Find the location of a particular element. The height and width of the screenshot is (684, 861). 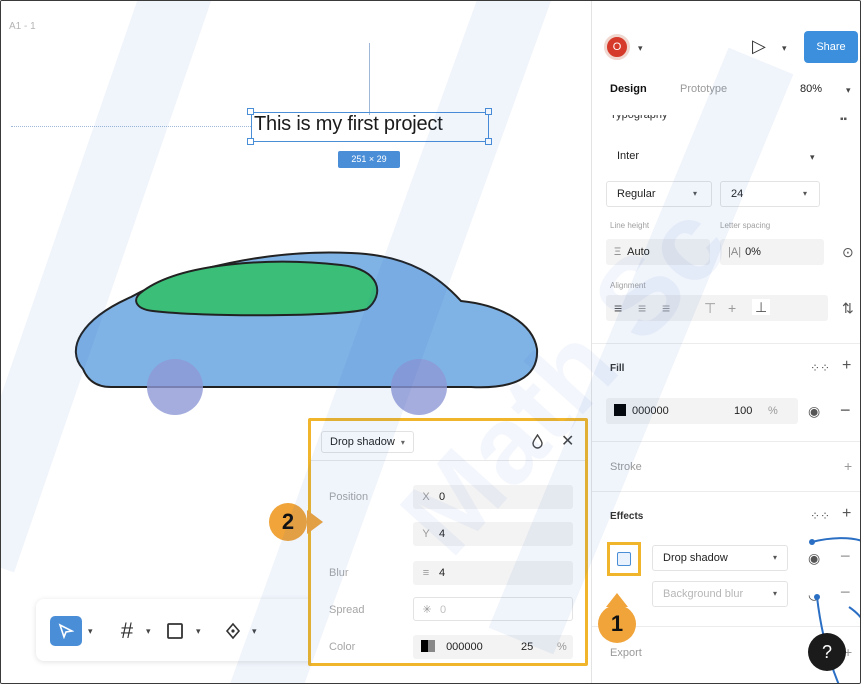

align-top-icon: ⊤ is located at coordinates (710, 308).